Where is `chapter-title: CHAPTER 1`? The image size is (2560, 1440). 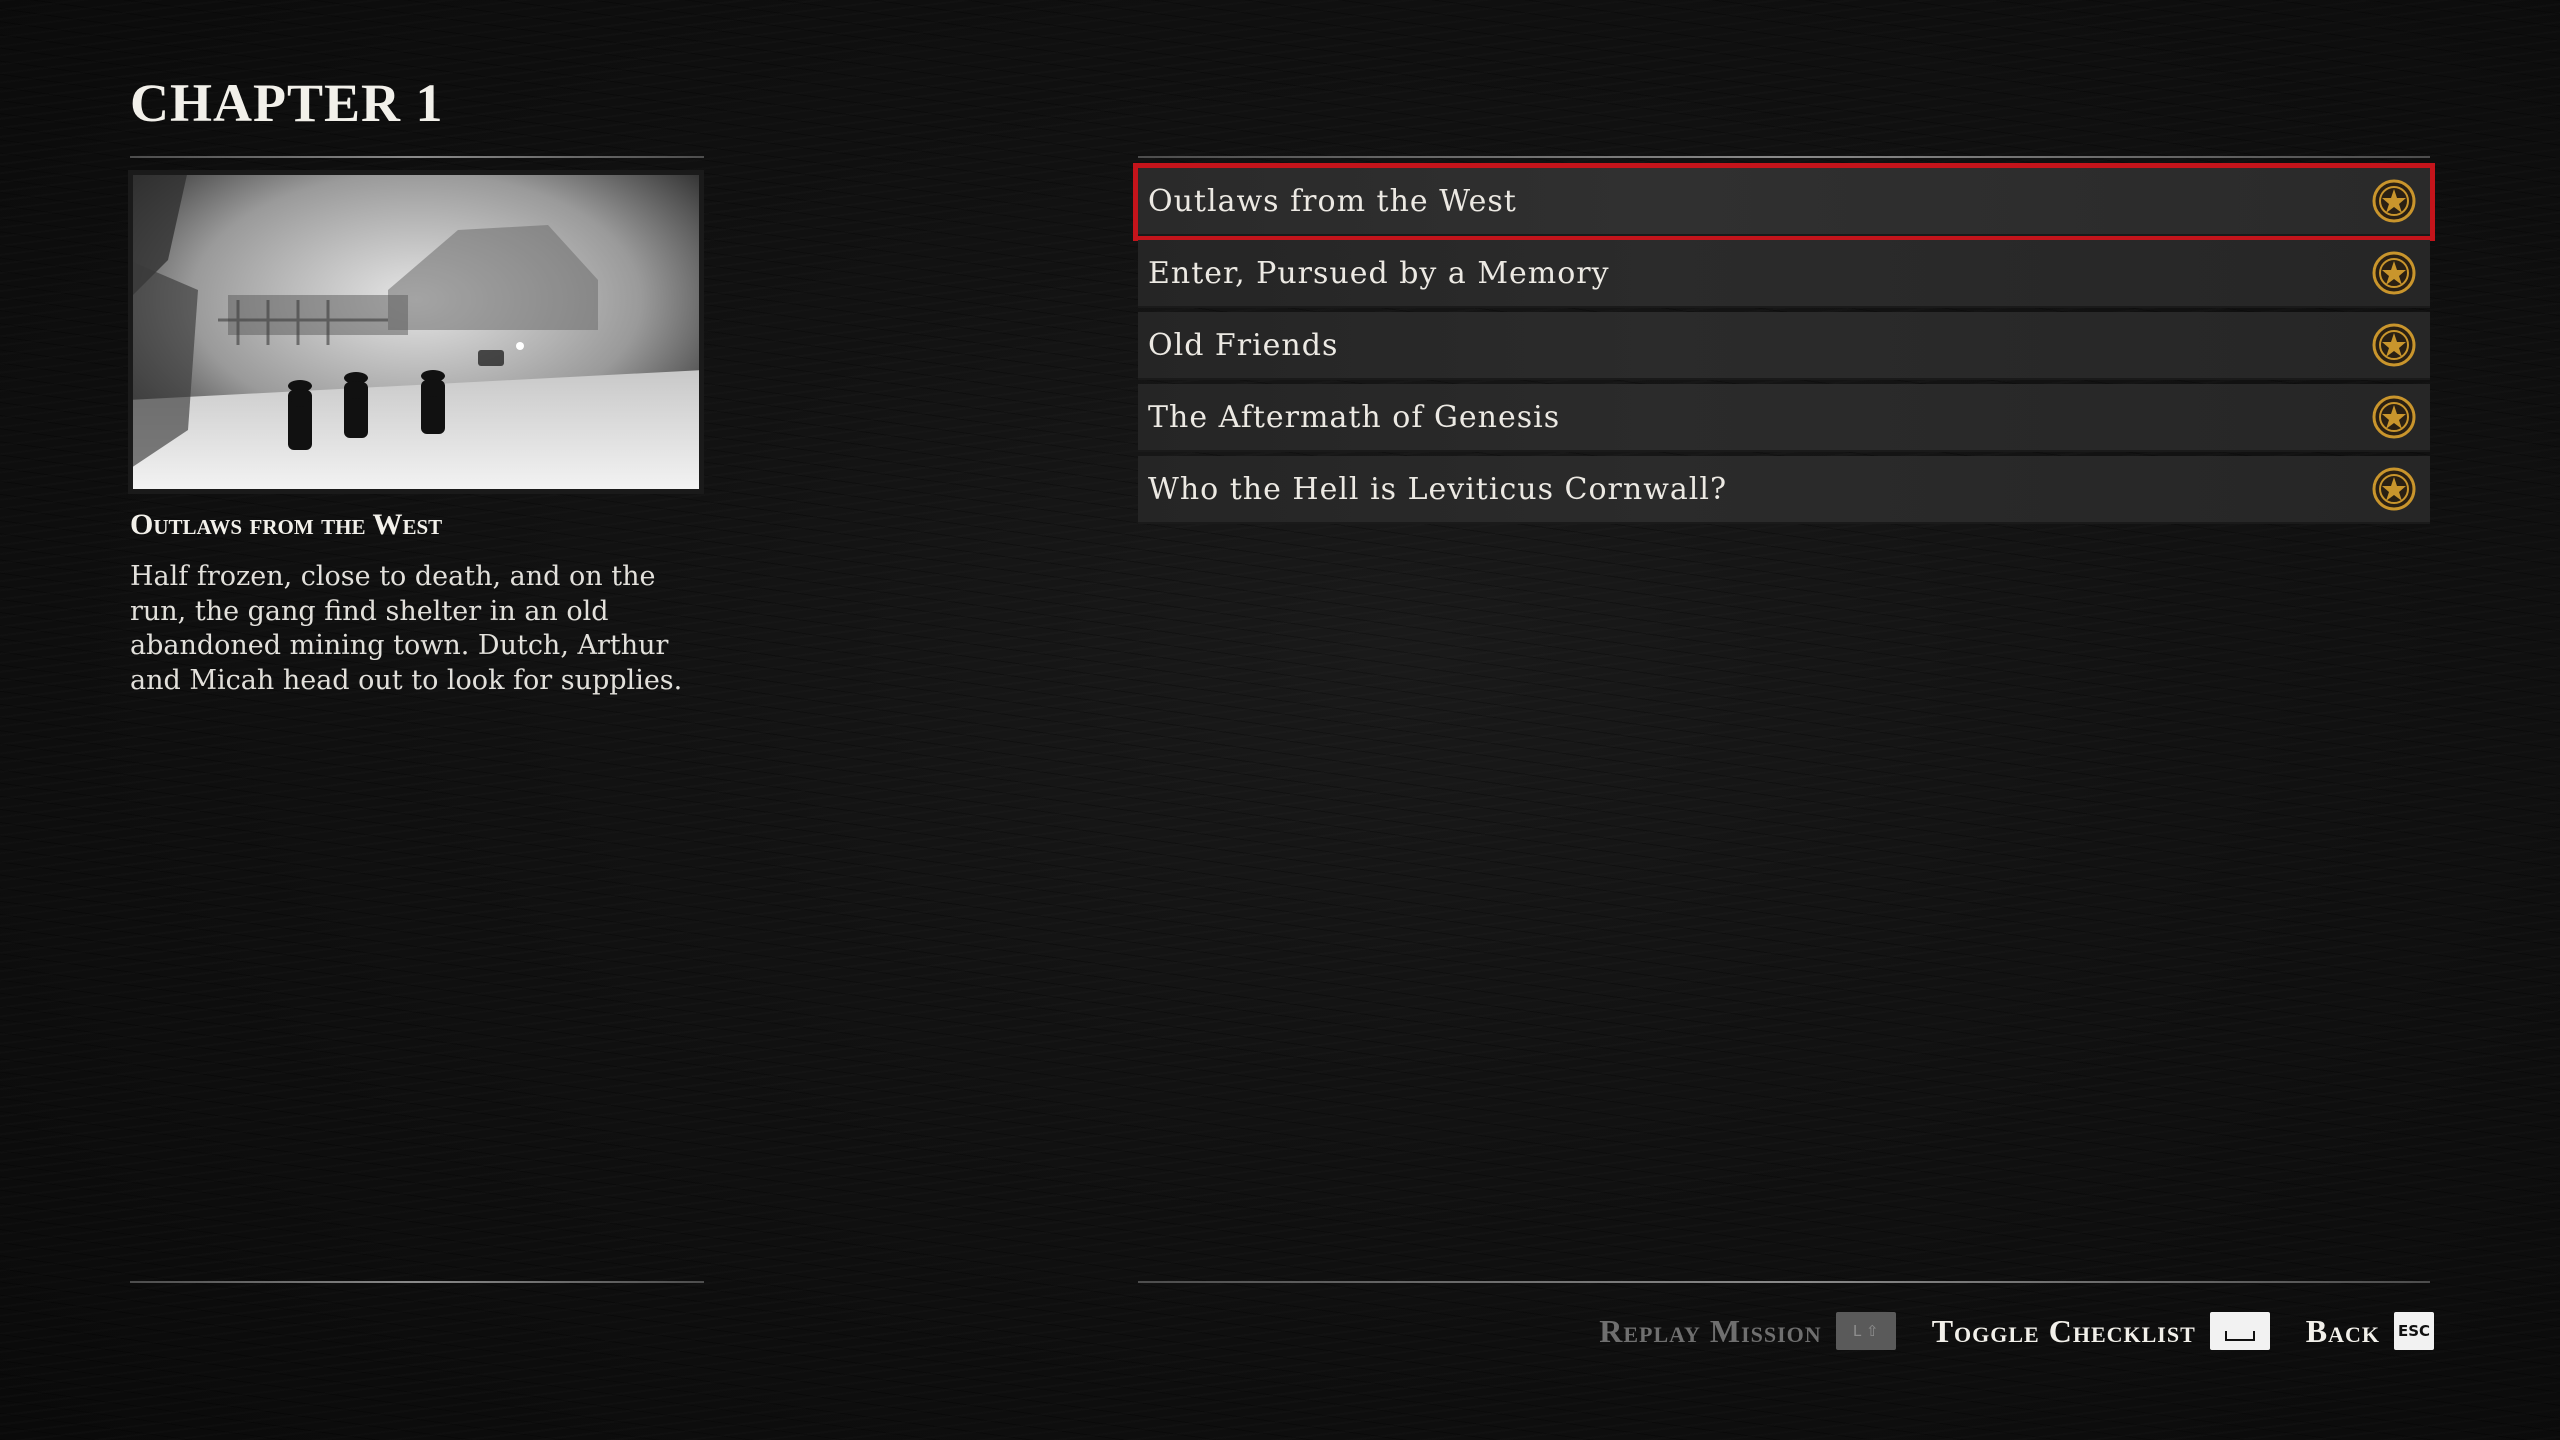 chapter-title: CHAPTER 1 is located at coordinates (287, 103).